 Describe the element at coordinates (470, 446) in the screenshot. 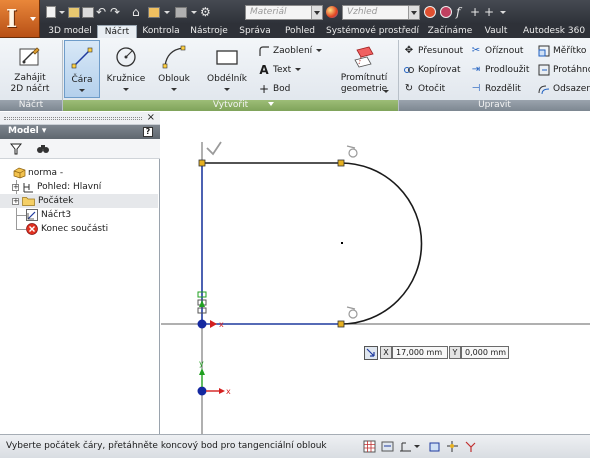

I see `persist-constraints-icon` at that location.